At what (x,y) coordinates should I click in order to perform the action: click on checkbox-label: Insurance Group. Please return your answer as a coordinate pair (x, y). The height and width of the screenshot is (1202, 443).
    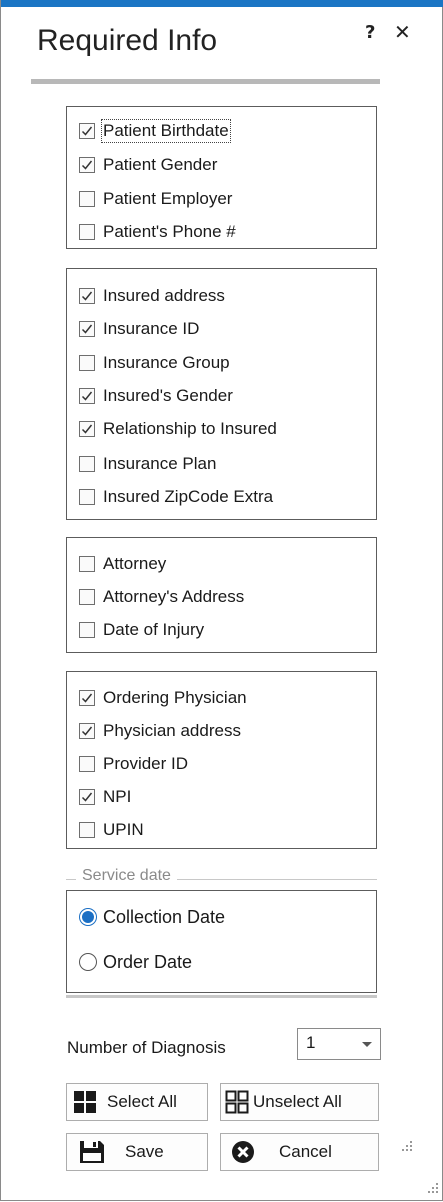
    Looking at the image, I should click on (166, 362).